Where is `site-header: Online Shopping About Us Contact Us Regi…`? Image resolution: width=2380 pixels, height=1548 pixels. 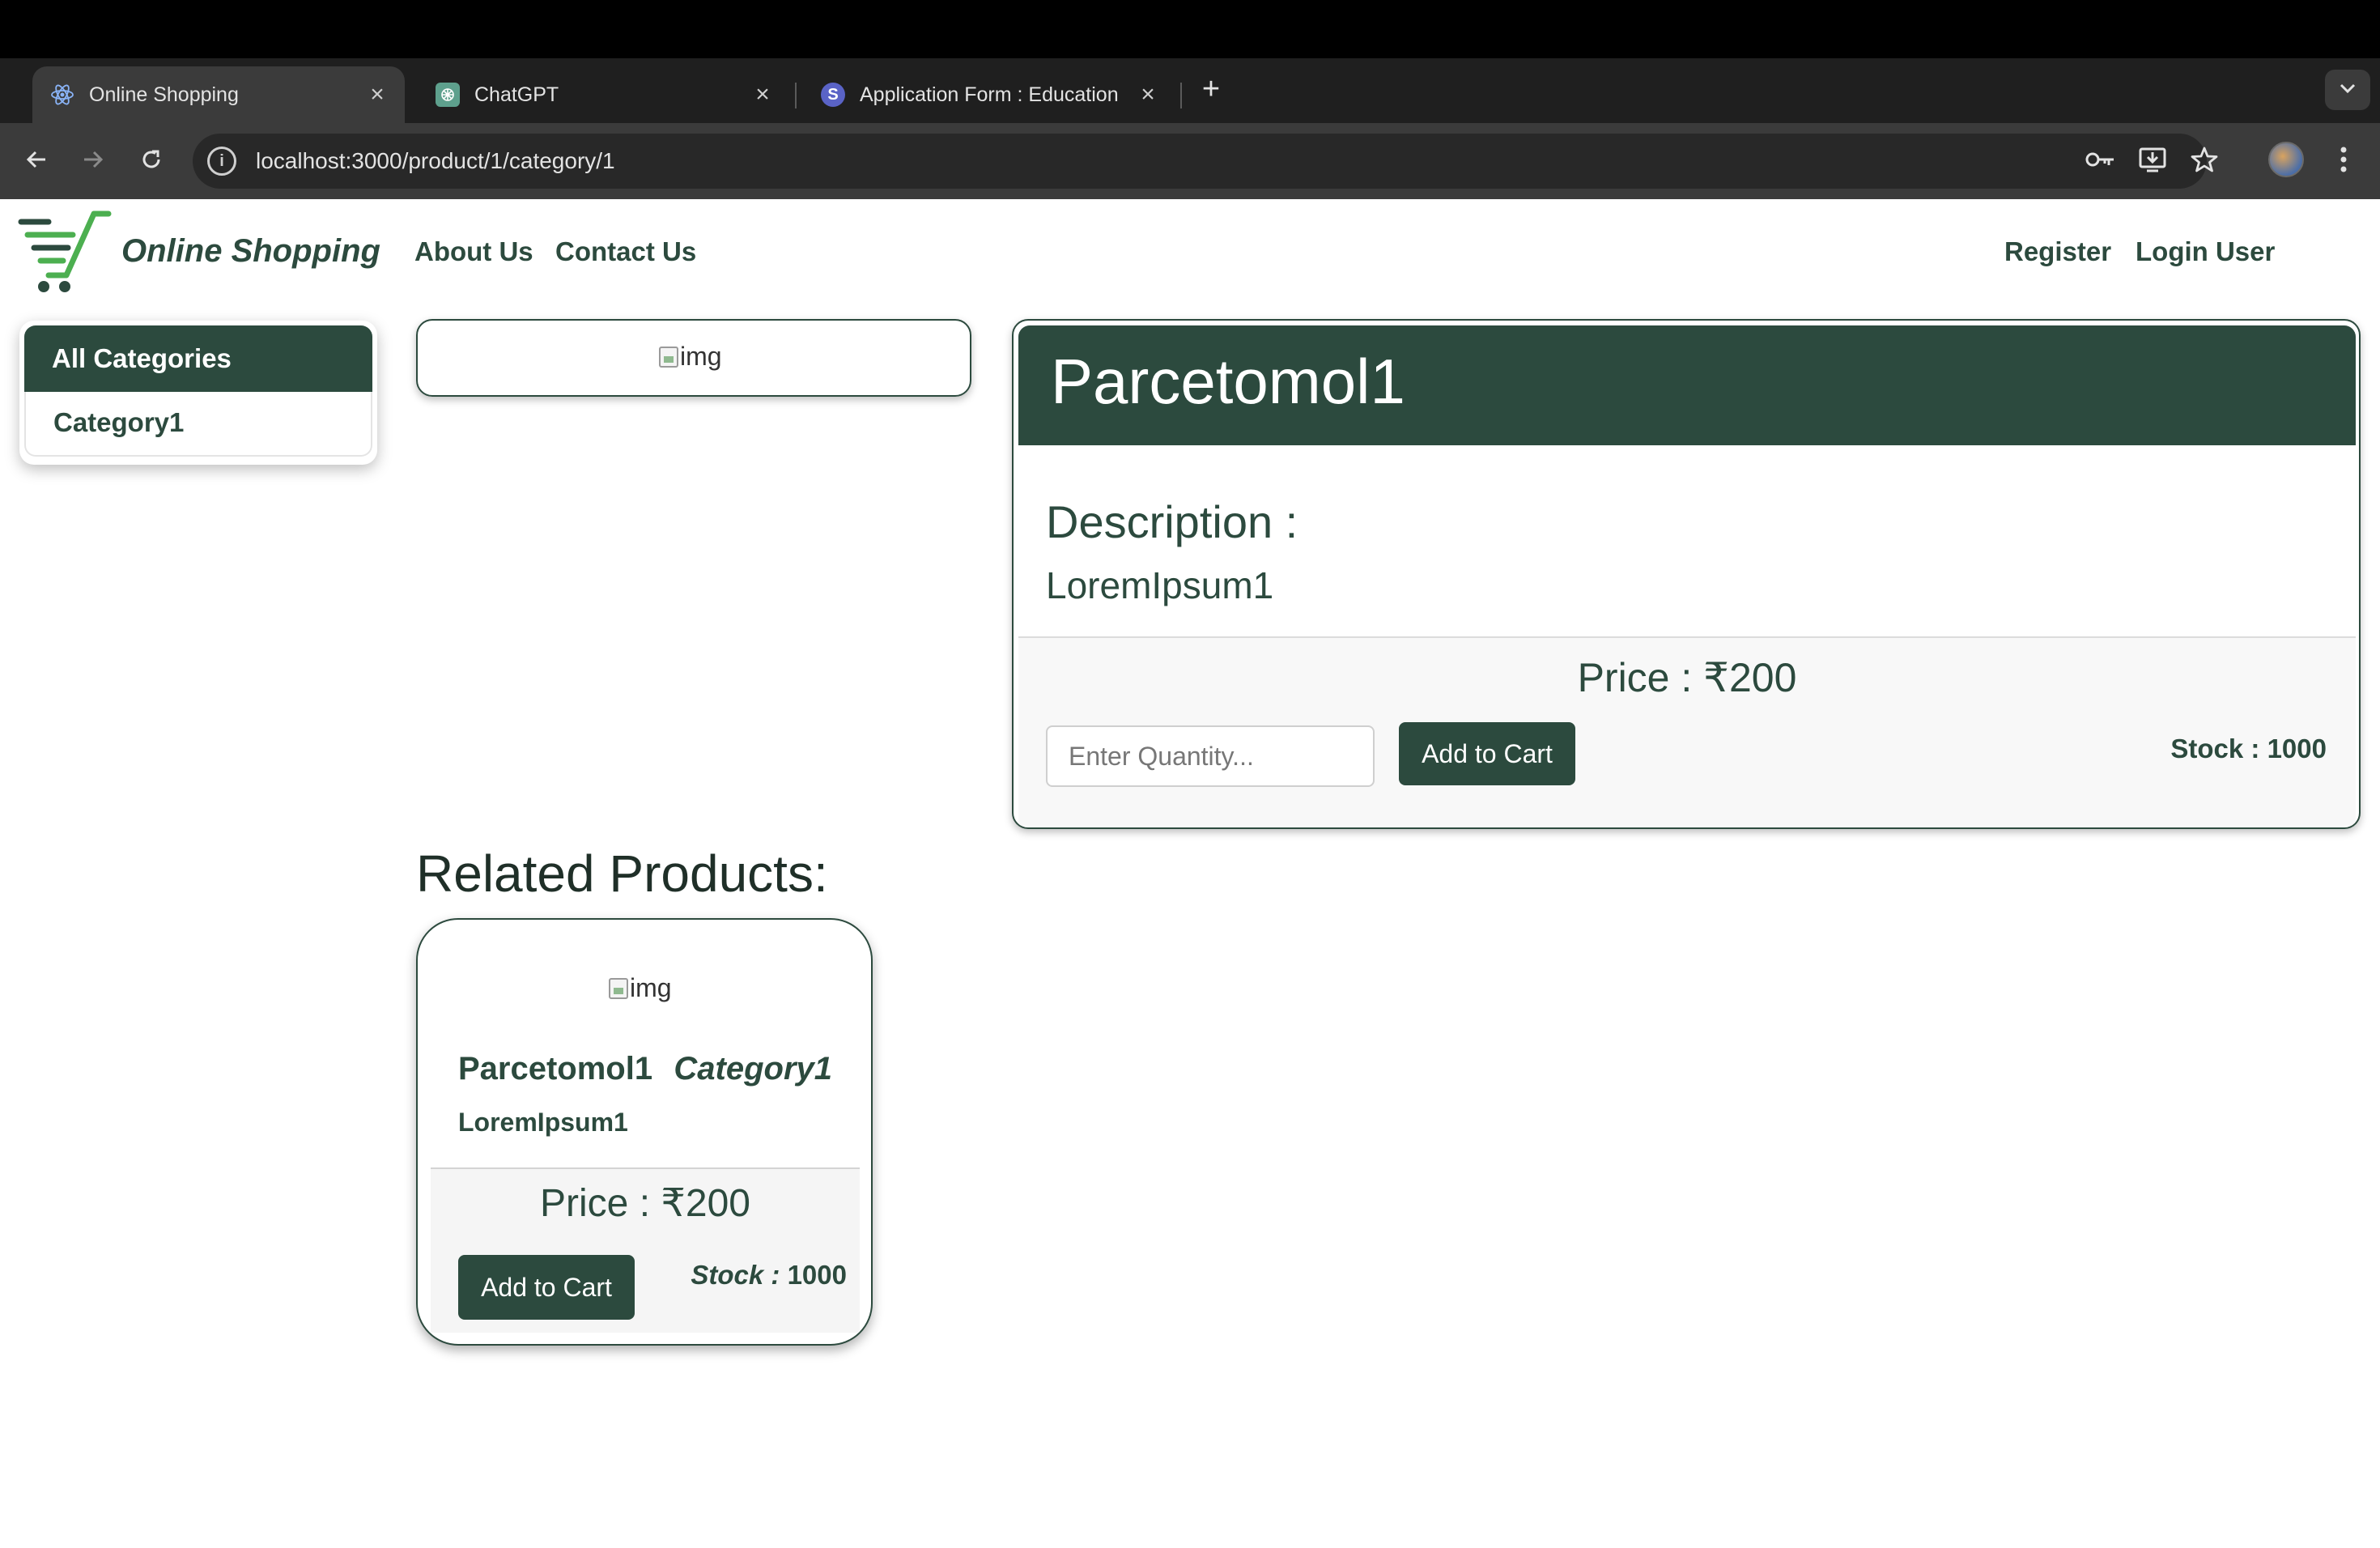 site-header: Online Shopping About Us Contact Us Regi… is located at coordinates (1190, 252).